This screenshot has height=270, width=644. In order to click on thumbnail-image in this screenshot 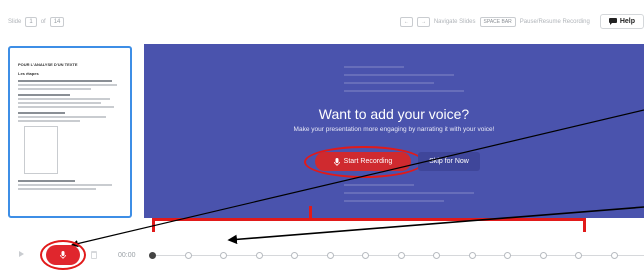, I will do `click(41, 150)`.